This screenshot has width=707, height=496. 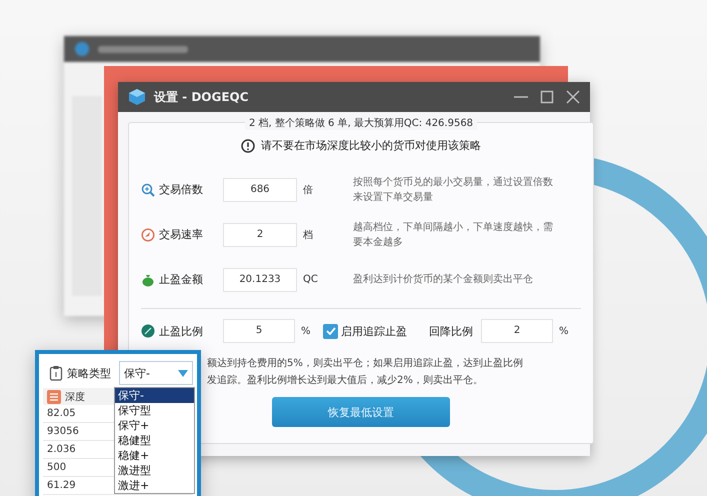 I want to click on field-label: 回降比例, so click(x=451, y=331).